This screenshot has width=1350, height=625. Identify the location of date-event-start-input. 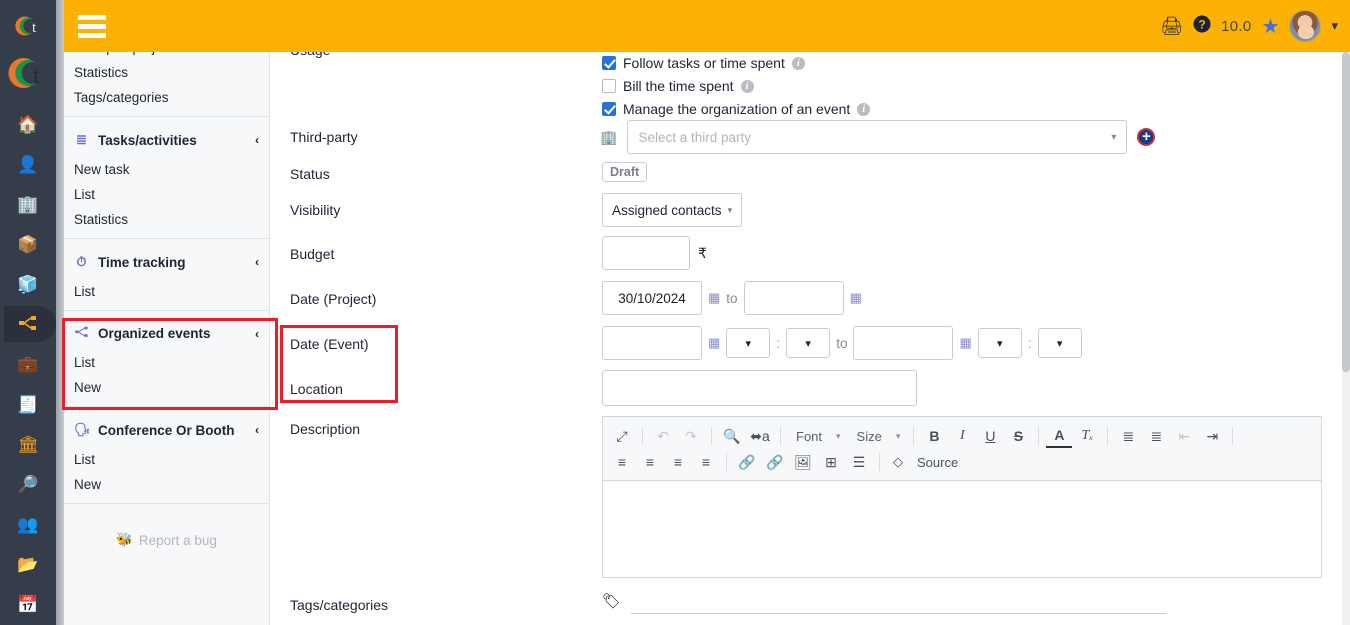
(652, 343).